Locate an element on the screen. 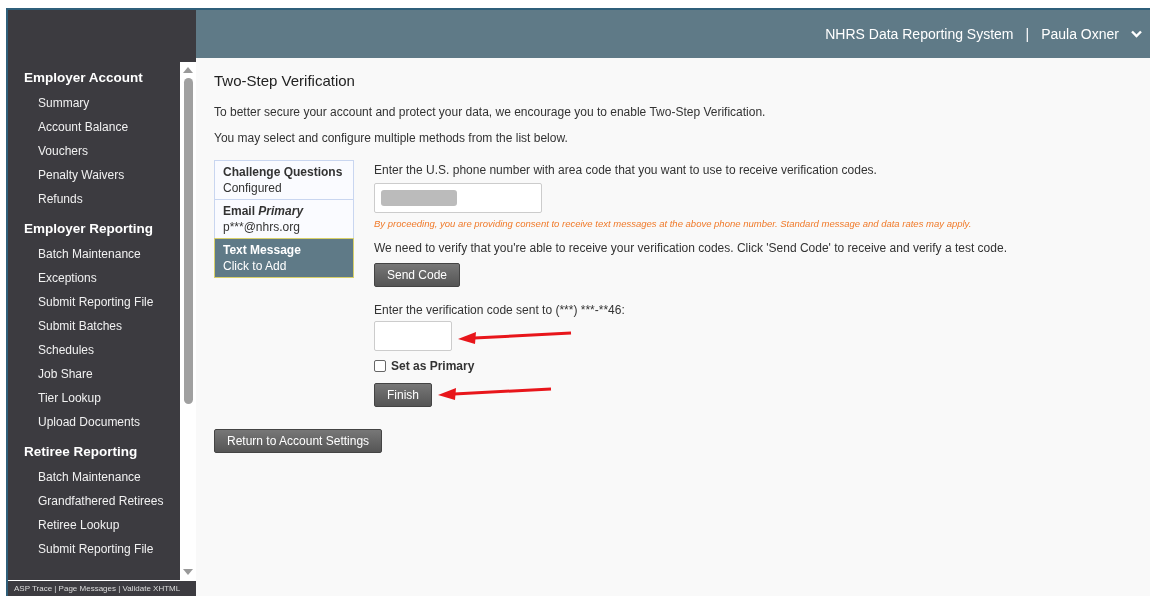 This screenshot has height=596, width=1150. system-name: NHRS Data Reporting System is located at coordinates (919, 34).